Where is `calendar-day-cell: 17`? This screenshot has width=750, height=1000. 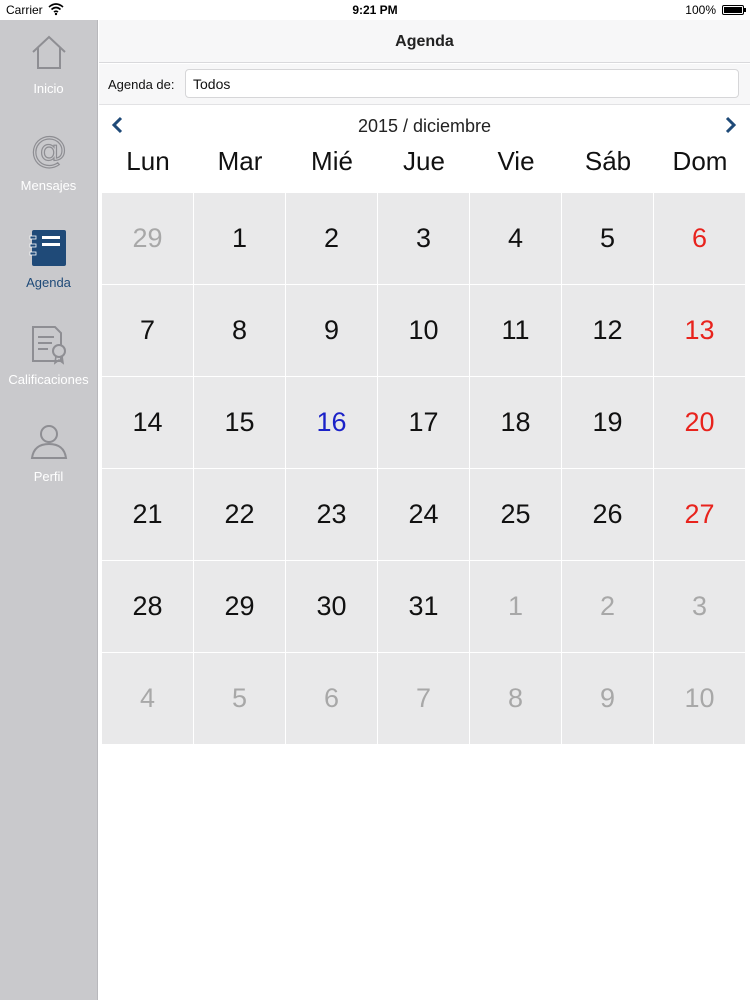 calendar-day-cell: 17 is located at coordinates (423, 422).